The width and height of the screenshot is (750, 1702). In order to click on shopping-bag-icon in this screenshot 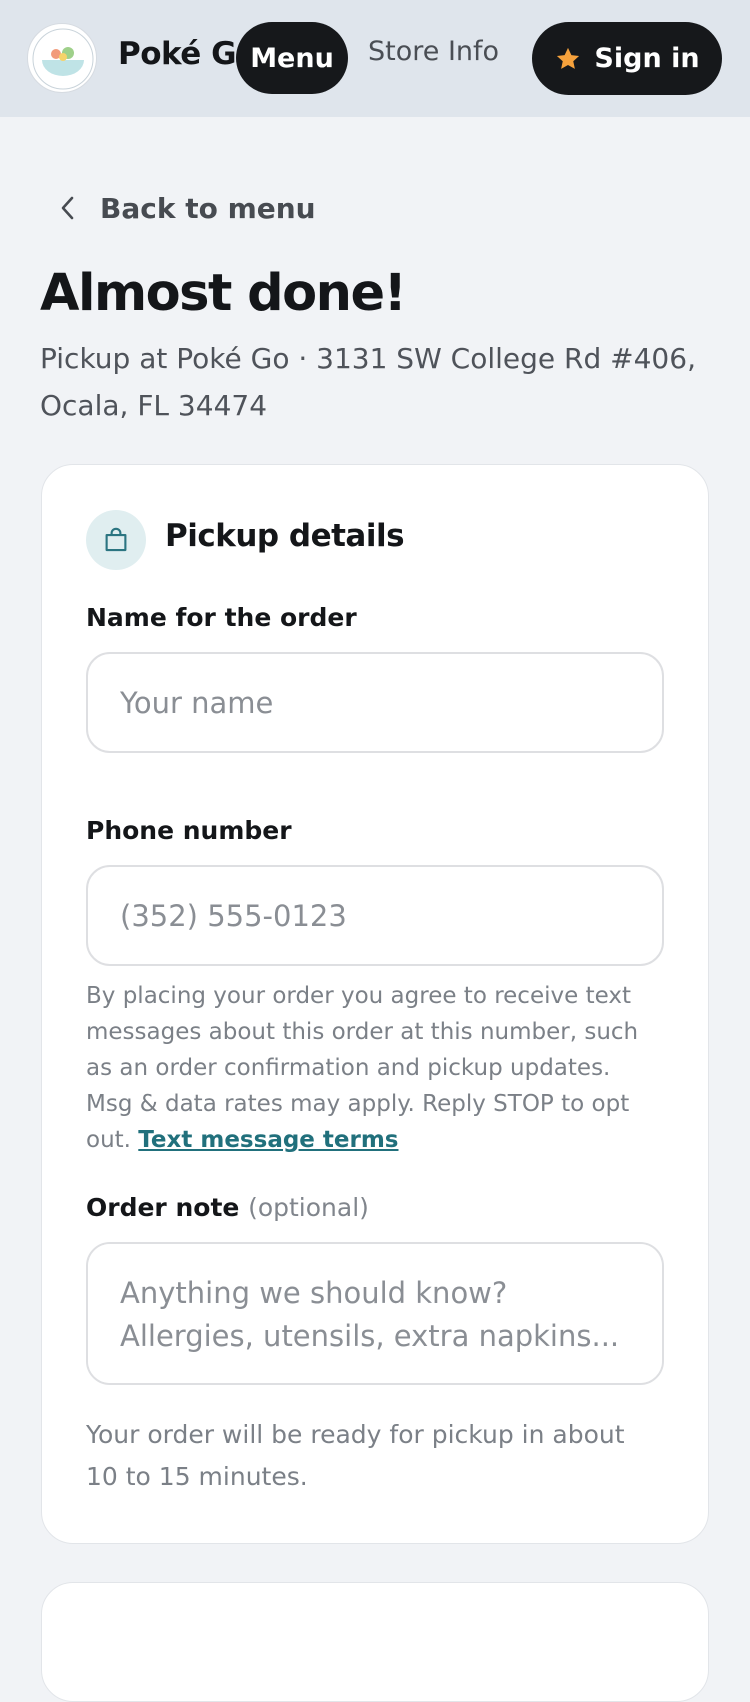, I will do `click(116, 539)`.